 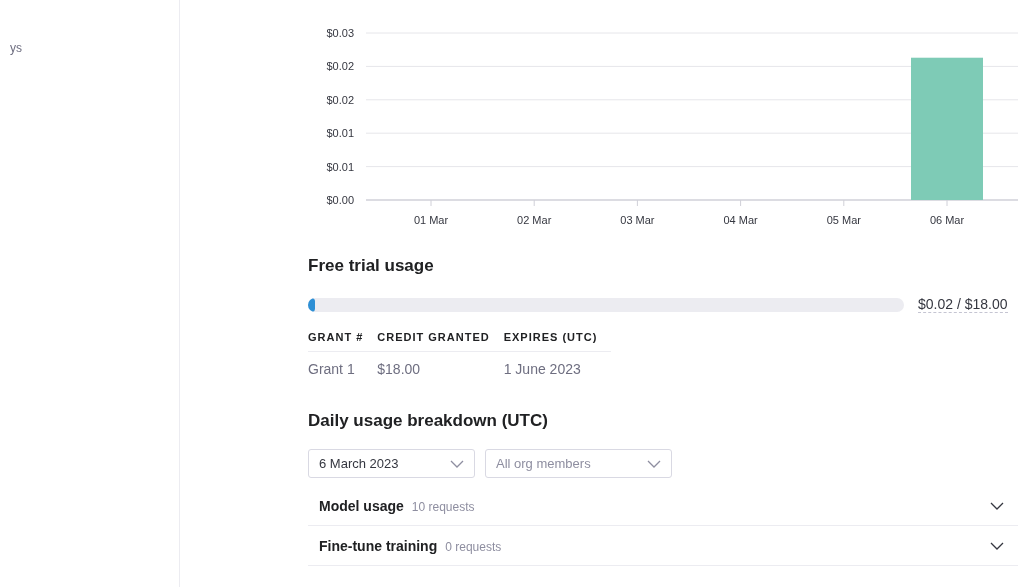 I want to click on section-title: Free trial usage, so click(x=371, y=266).